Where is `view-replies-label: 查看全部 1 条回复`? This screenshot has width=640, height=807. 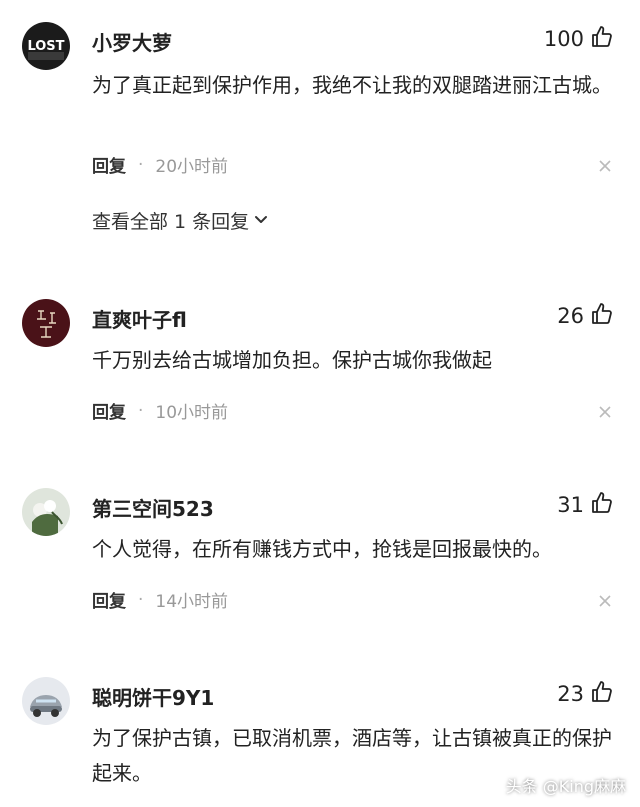
view-replies-label: 查看全部 1 条回复 is located at coordinates (171, 222).